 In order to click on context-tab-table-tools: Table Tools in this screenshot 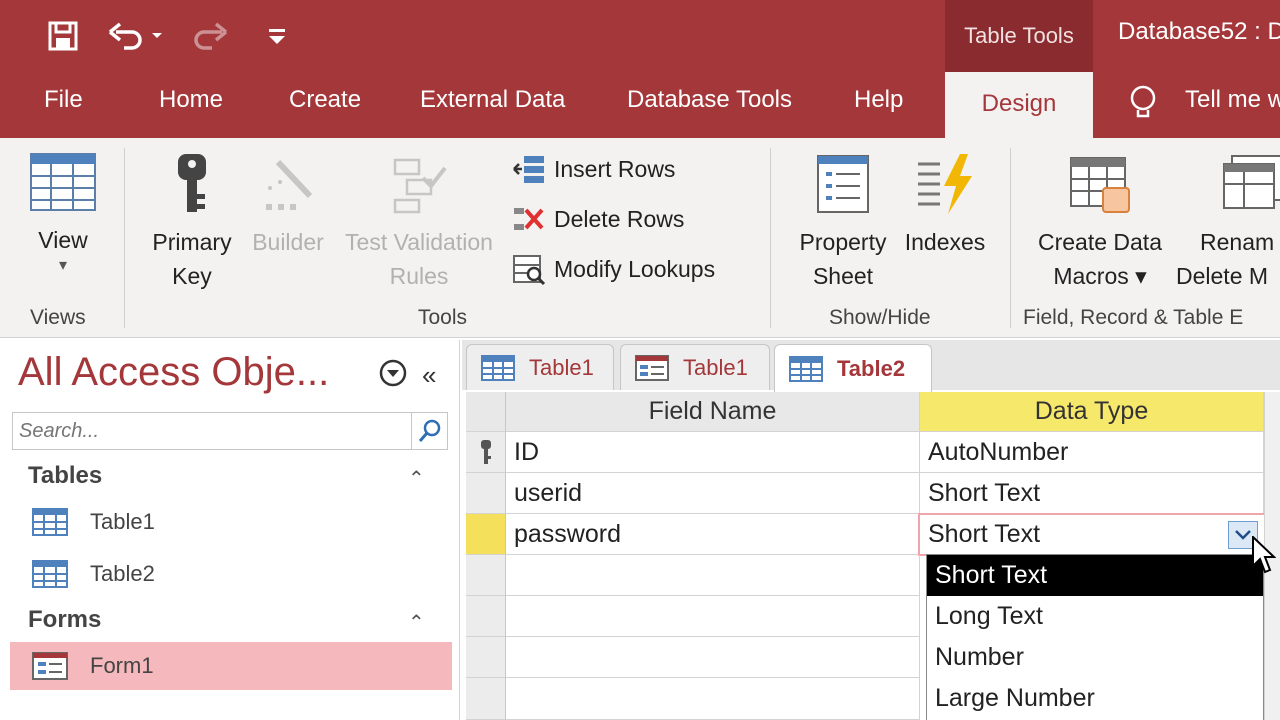, I will do `click(1019, 36)`.